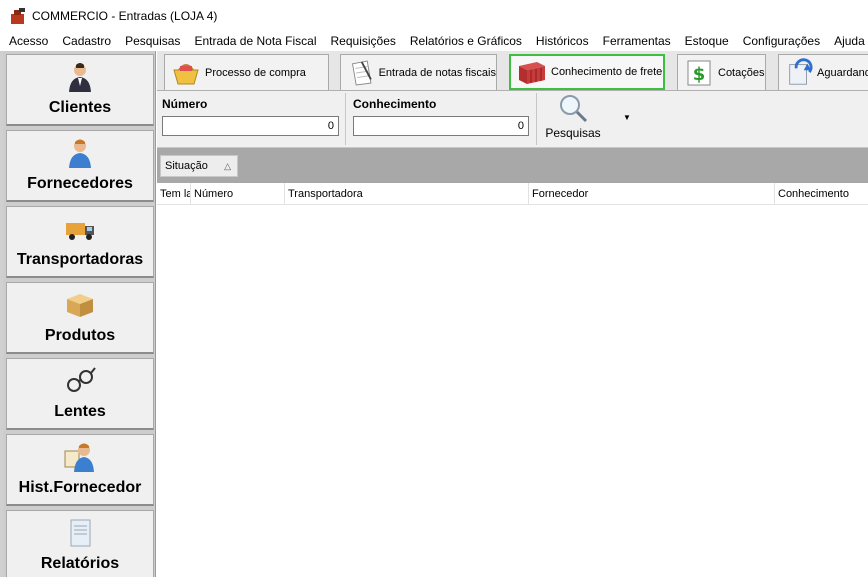 This screenshot has width=868, height=577. Describe the element at coordinates (80, 231) in the screenshot. I see `truck-icon` at that location.